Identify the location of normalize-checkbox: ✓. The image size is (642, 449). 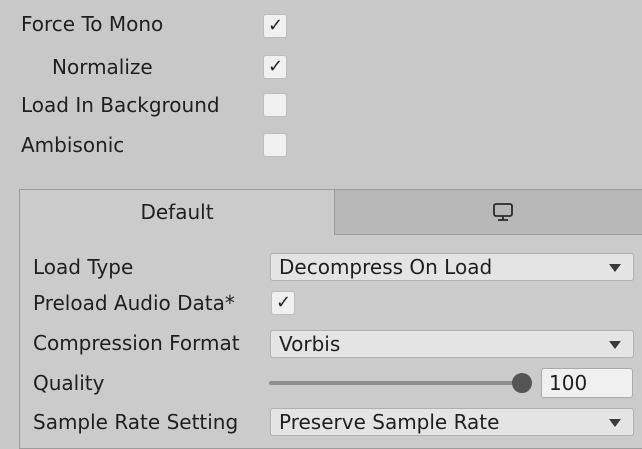
(275, 67).